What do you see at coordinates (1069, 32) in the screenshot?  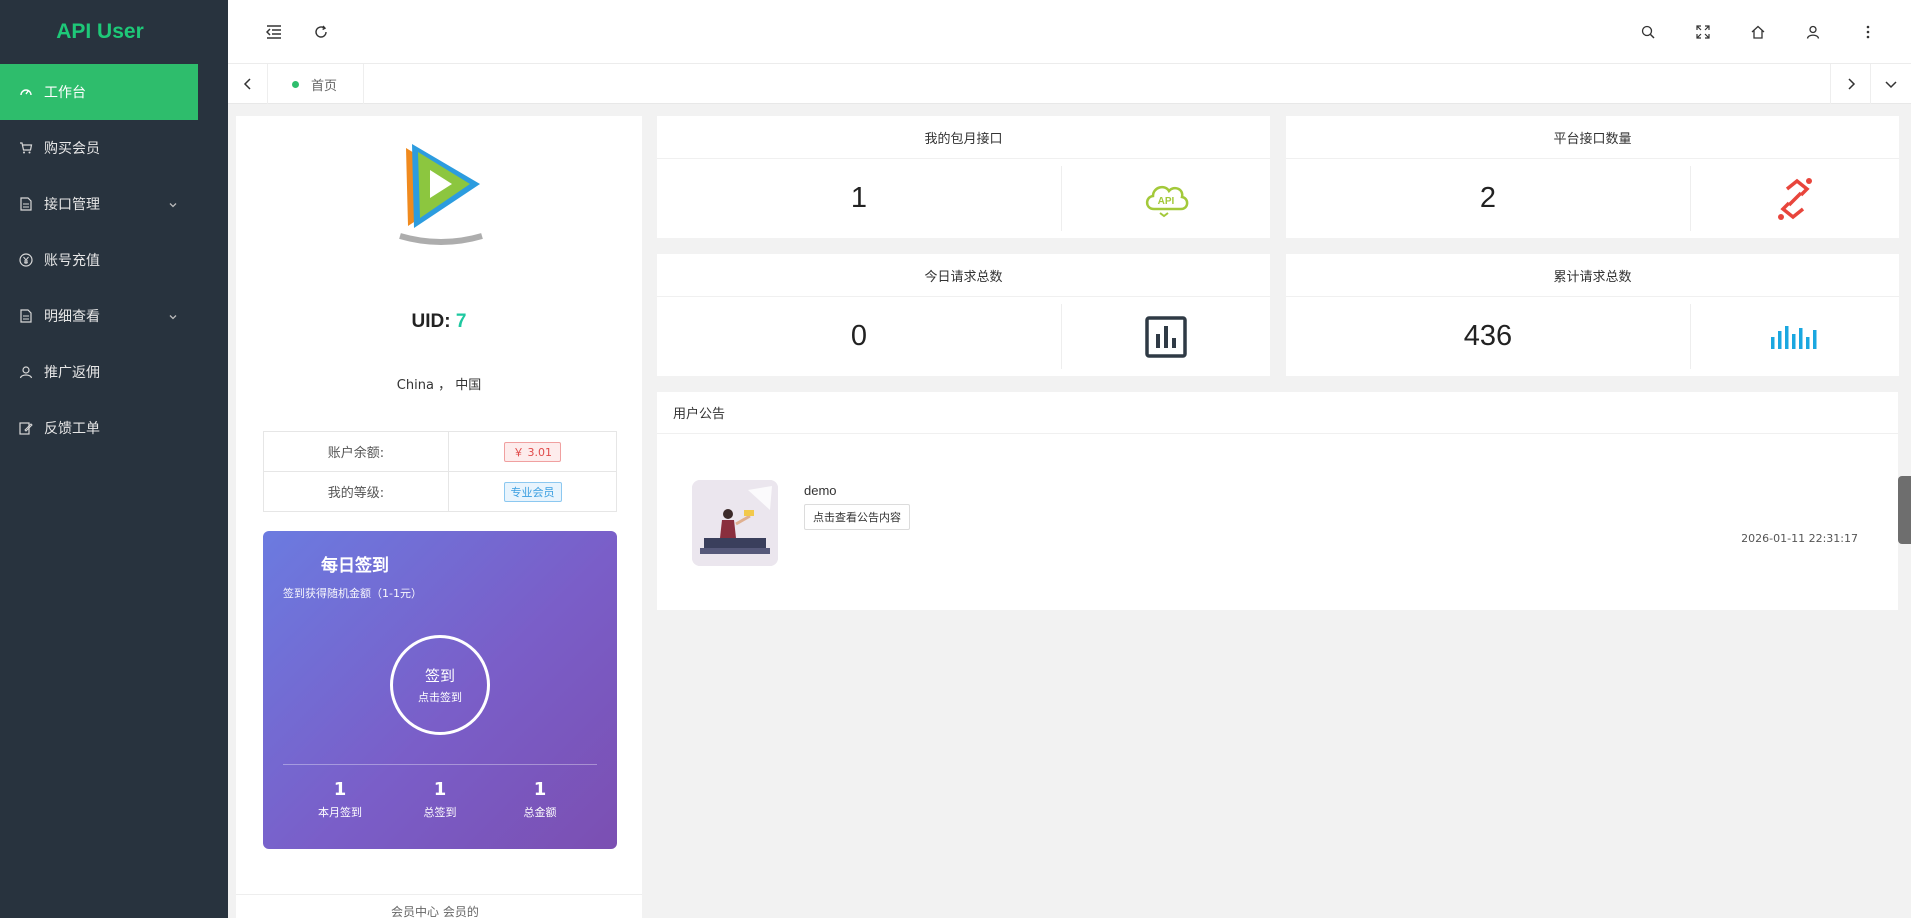 I see `top-header` at bounding box center [1069, 32].